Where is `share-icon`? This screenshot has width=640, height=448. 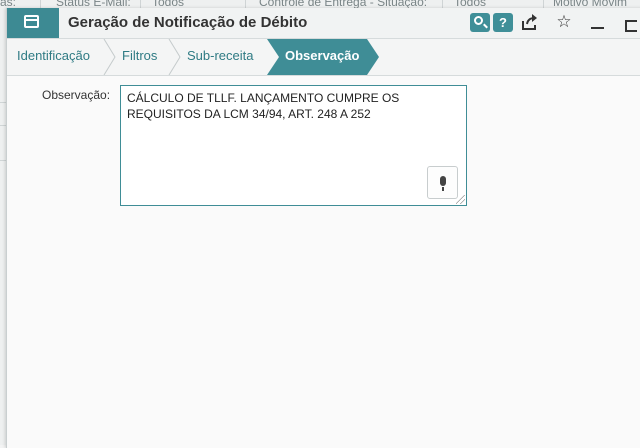 share-icon is located at coordinates (529, 22).